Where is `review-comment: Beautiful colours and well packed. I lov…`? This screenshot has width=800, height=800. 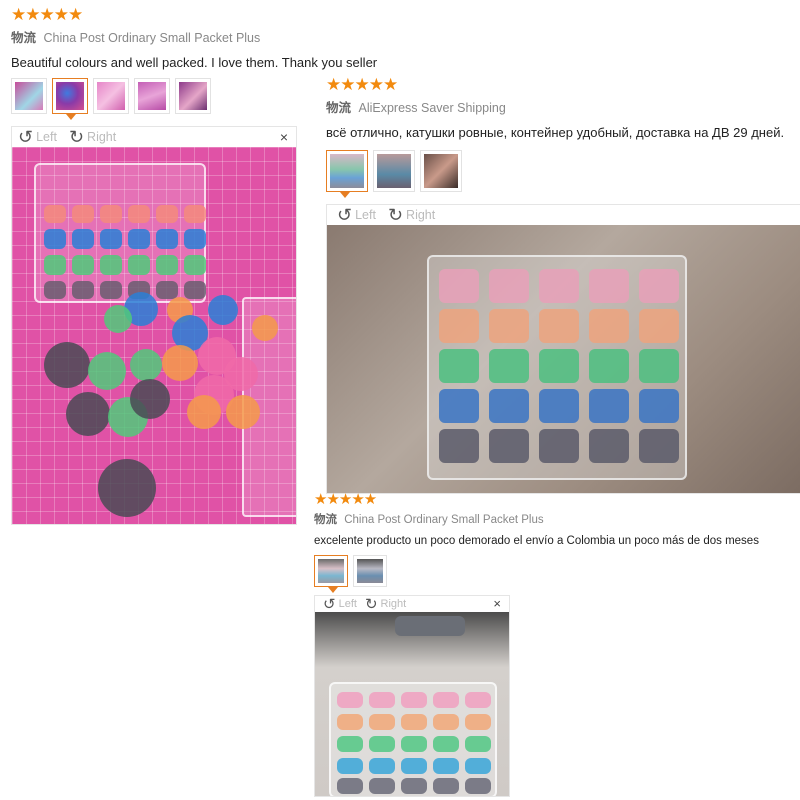
review-comment: Beautiful colours and well packed. I lov… is located at coordinates (194, 62).